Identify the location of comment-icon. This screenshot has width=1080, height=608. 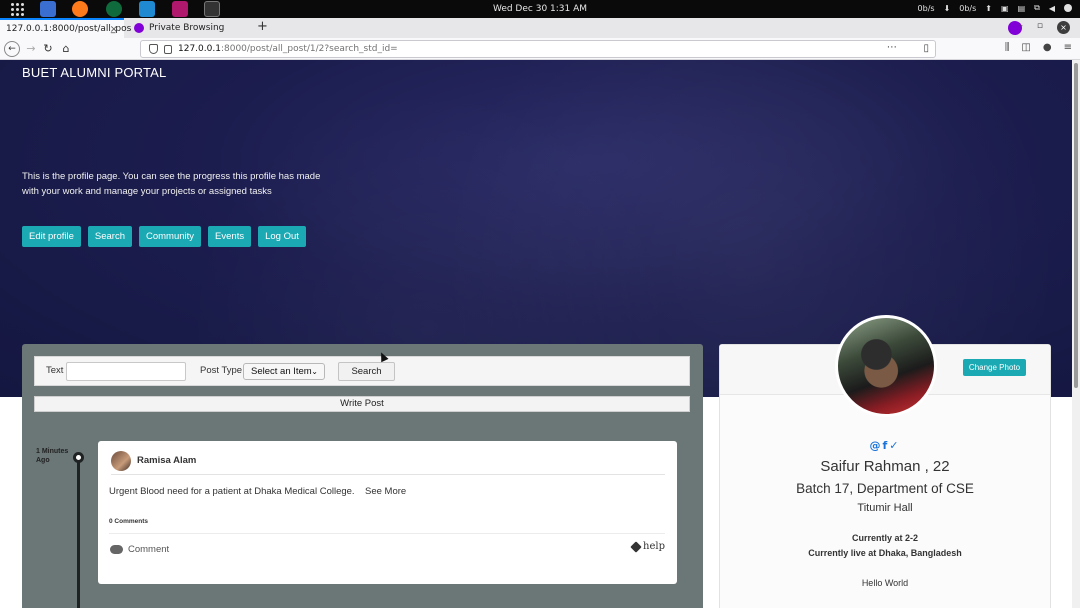
(116, 549).